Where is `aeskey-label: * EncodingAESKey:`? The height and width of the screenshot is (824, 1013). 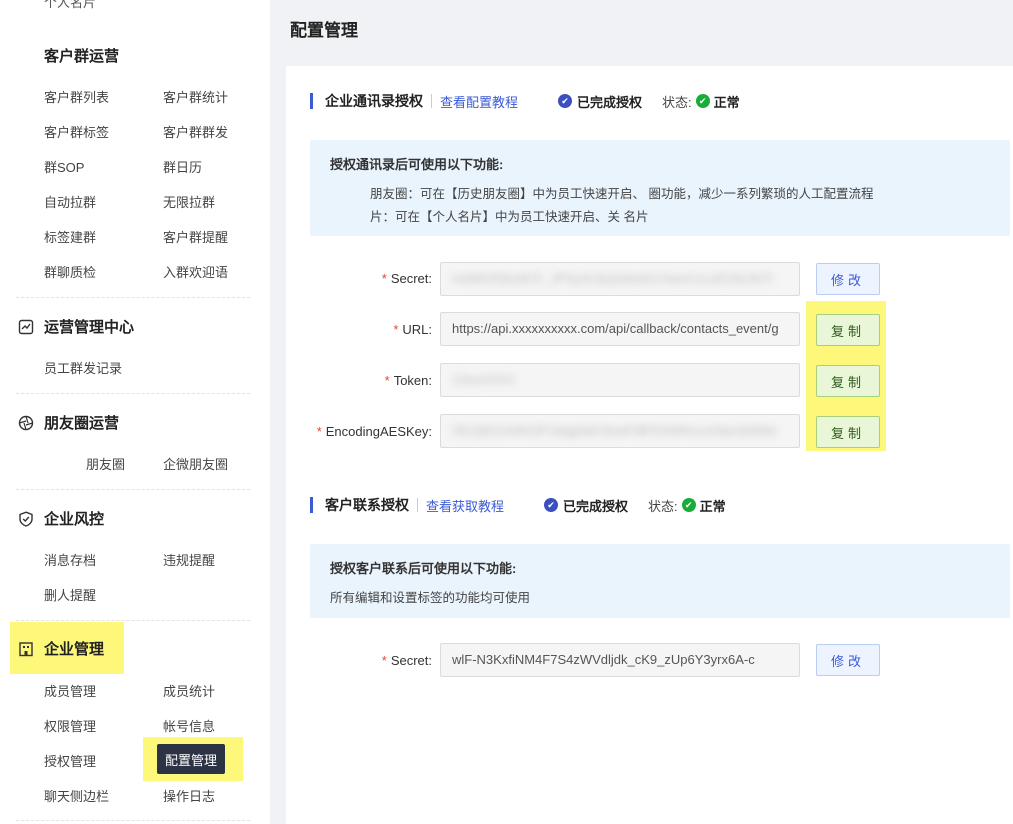
aeskey-label: * EncodingAESKey: is located at coordinates (374, 431).